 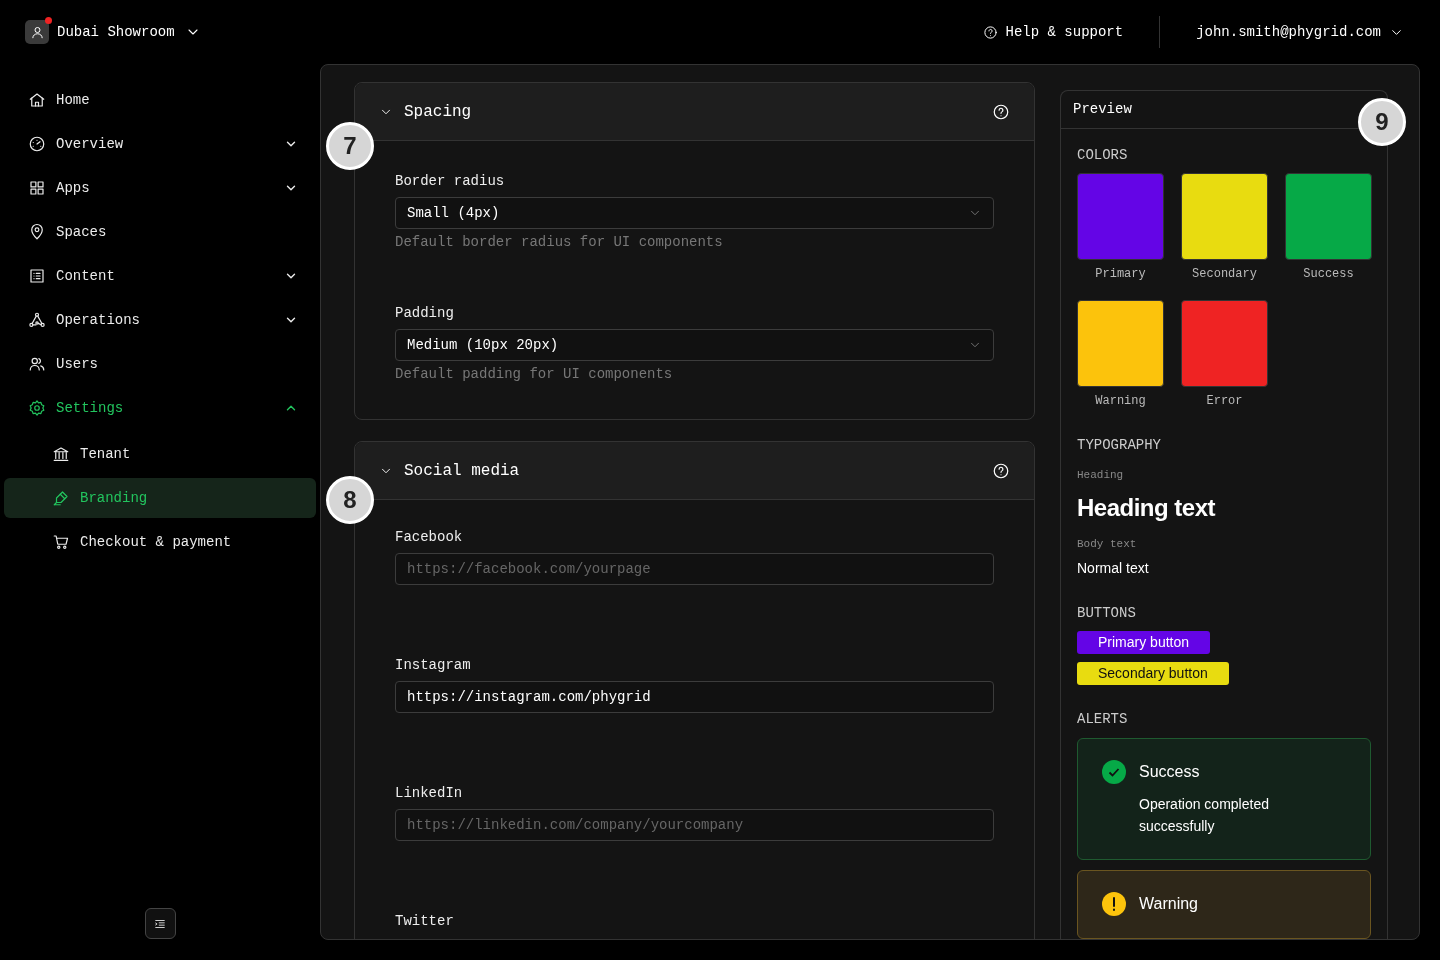 What do you see at coordinates (160, 408) in the screenshot?
I see `sidebar-item: Settings` at bounding box center [160, 408].